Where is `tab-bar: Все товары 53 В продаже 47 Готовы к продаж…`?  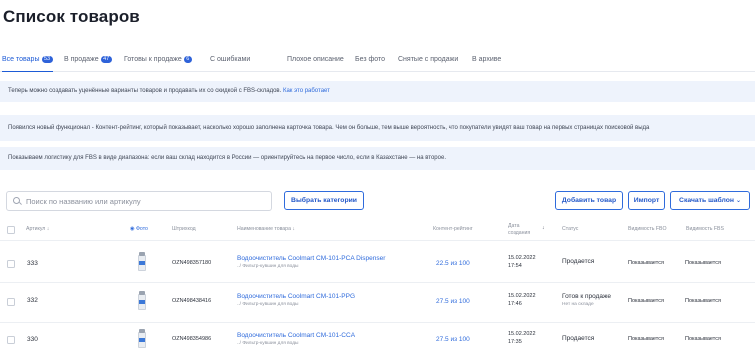
tab-bar: Все товары 53 В продаже 47 Готовы к продаж… is located at coordinates (377, 63).